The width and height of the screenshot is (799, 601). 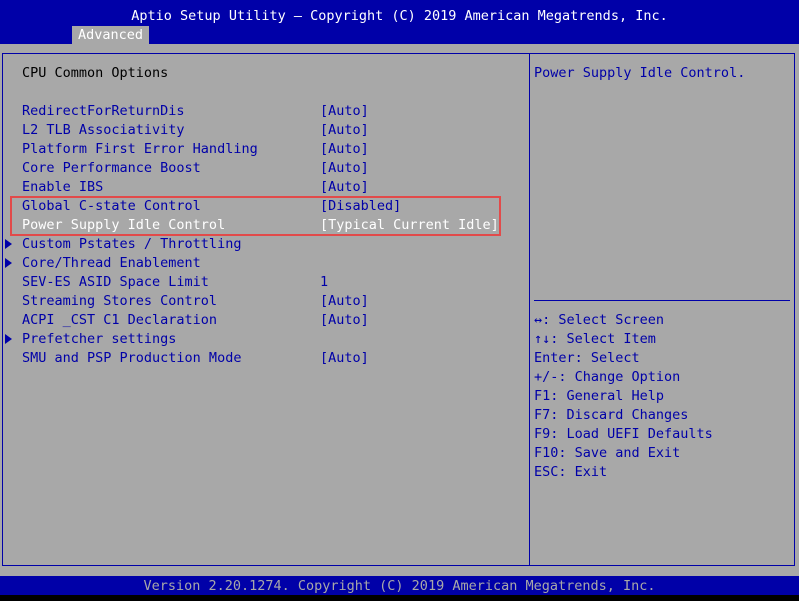 I want to click on setting-acpi-cst-c1-declaration: ACPI _CST C1 Declaration, so click(x=119, y=320).